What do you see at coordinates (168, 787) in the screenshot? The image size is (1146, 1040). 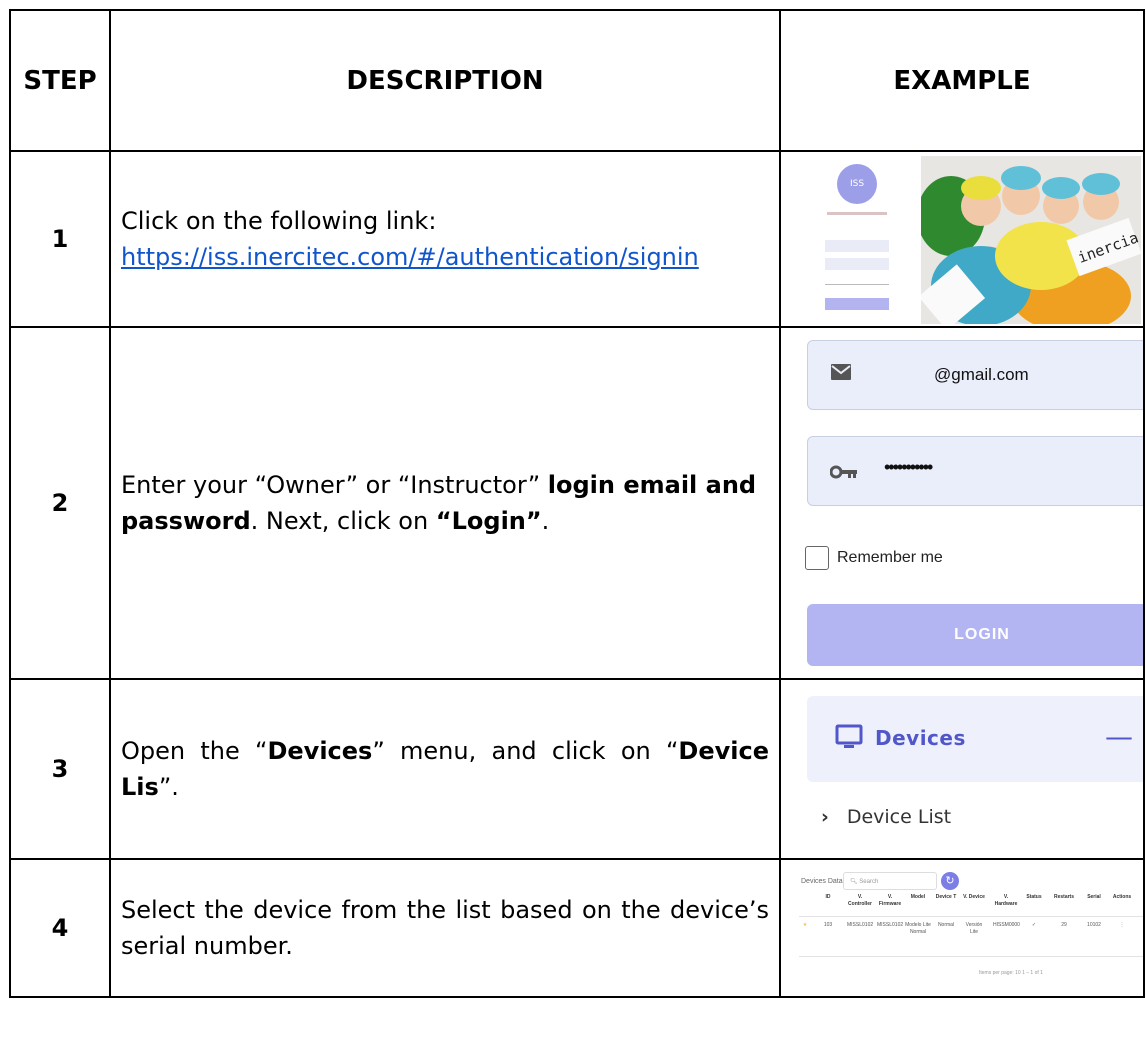 I see `description-text: ”.` at bounding box center [168, 787].